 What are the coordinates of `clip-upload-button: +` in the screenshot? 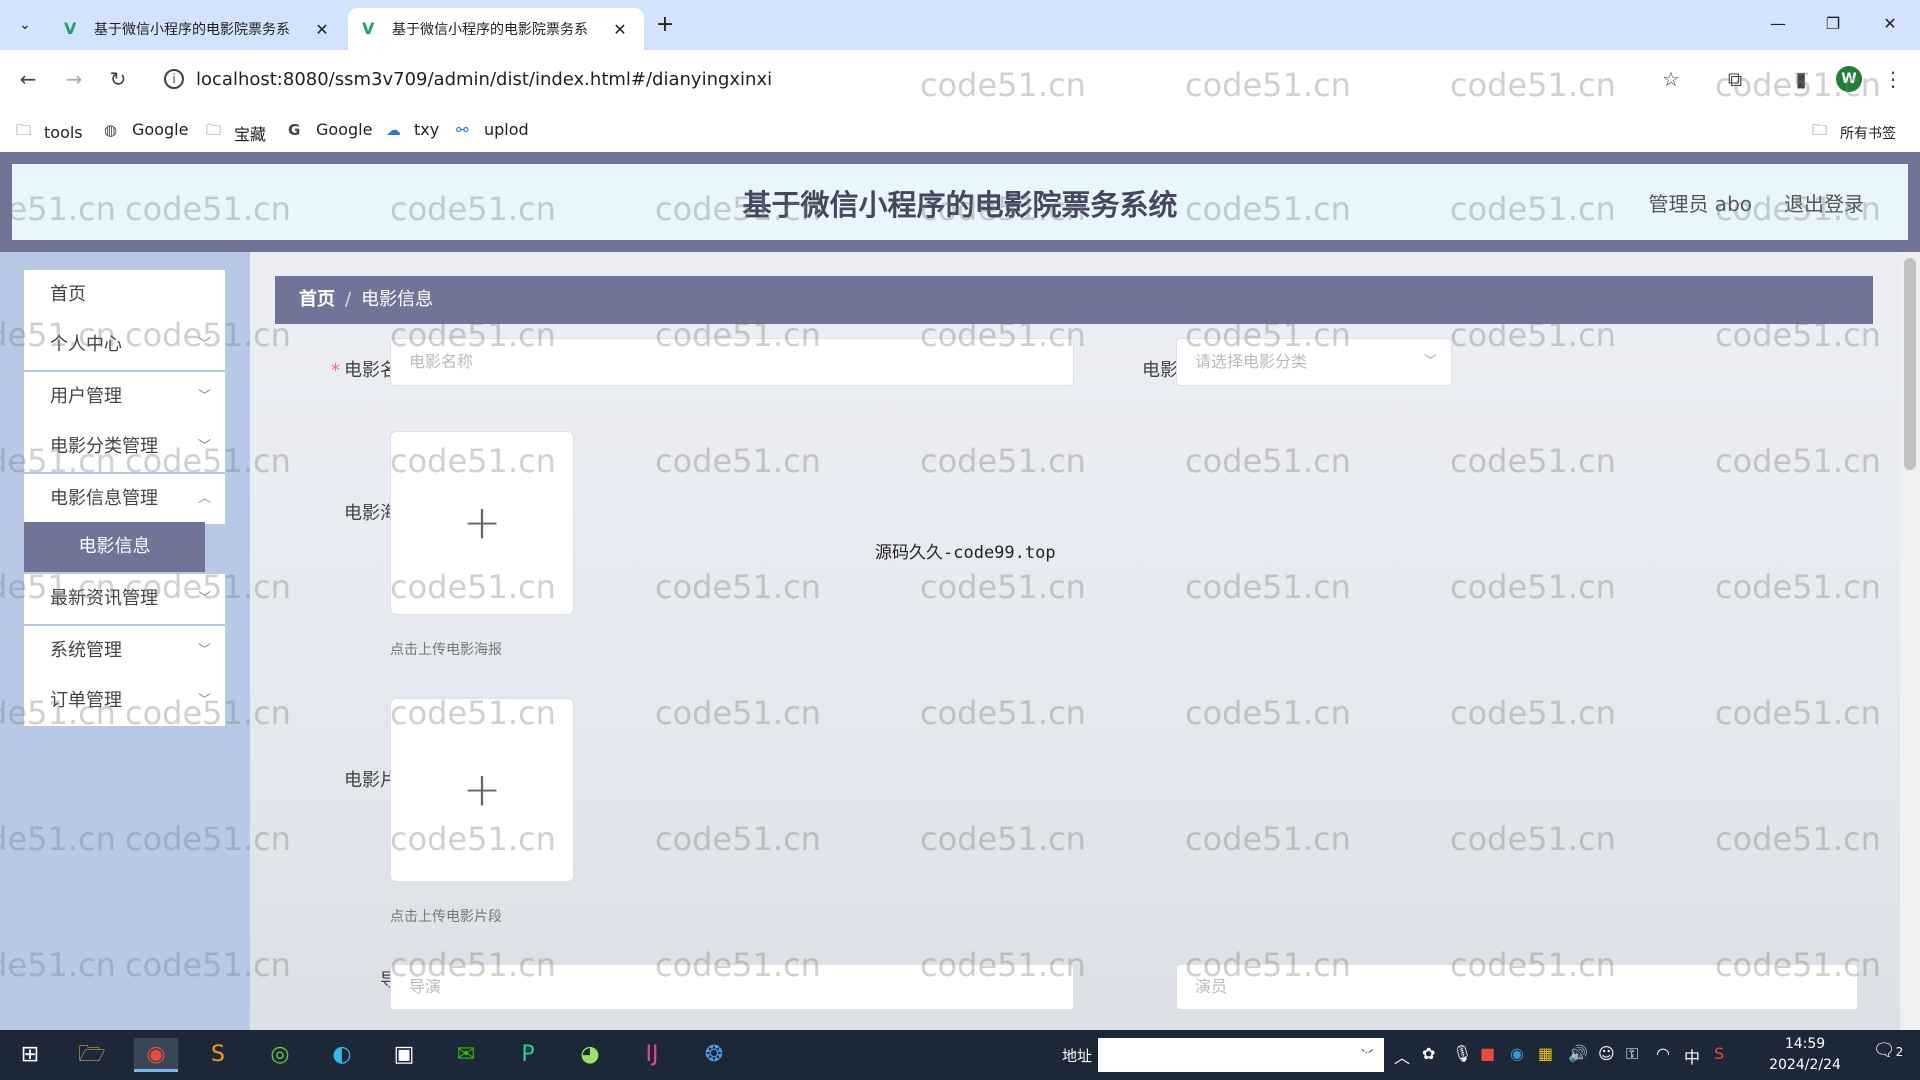 It's located at (482, 790).